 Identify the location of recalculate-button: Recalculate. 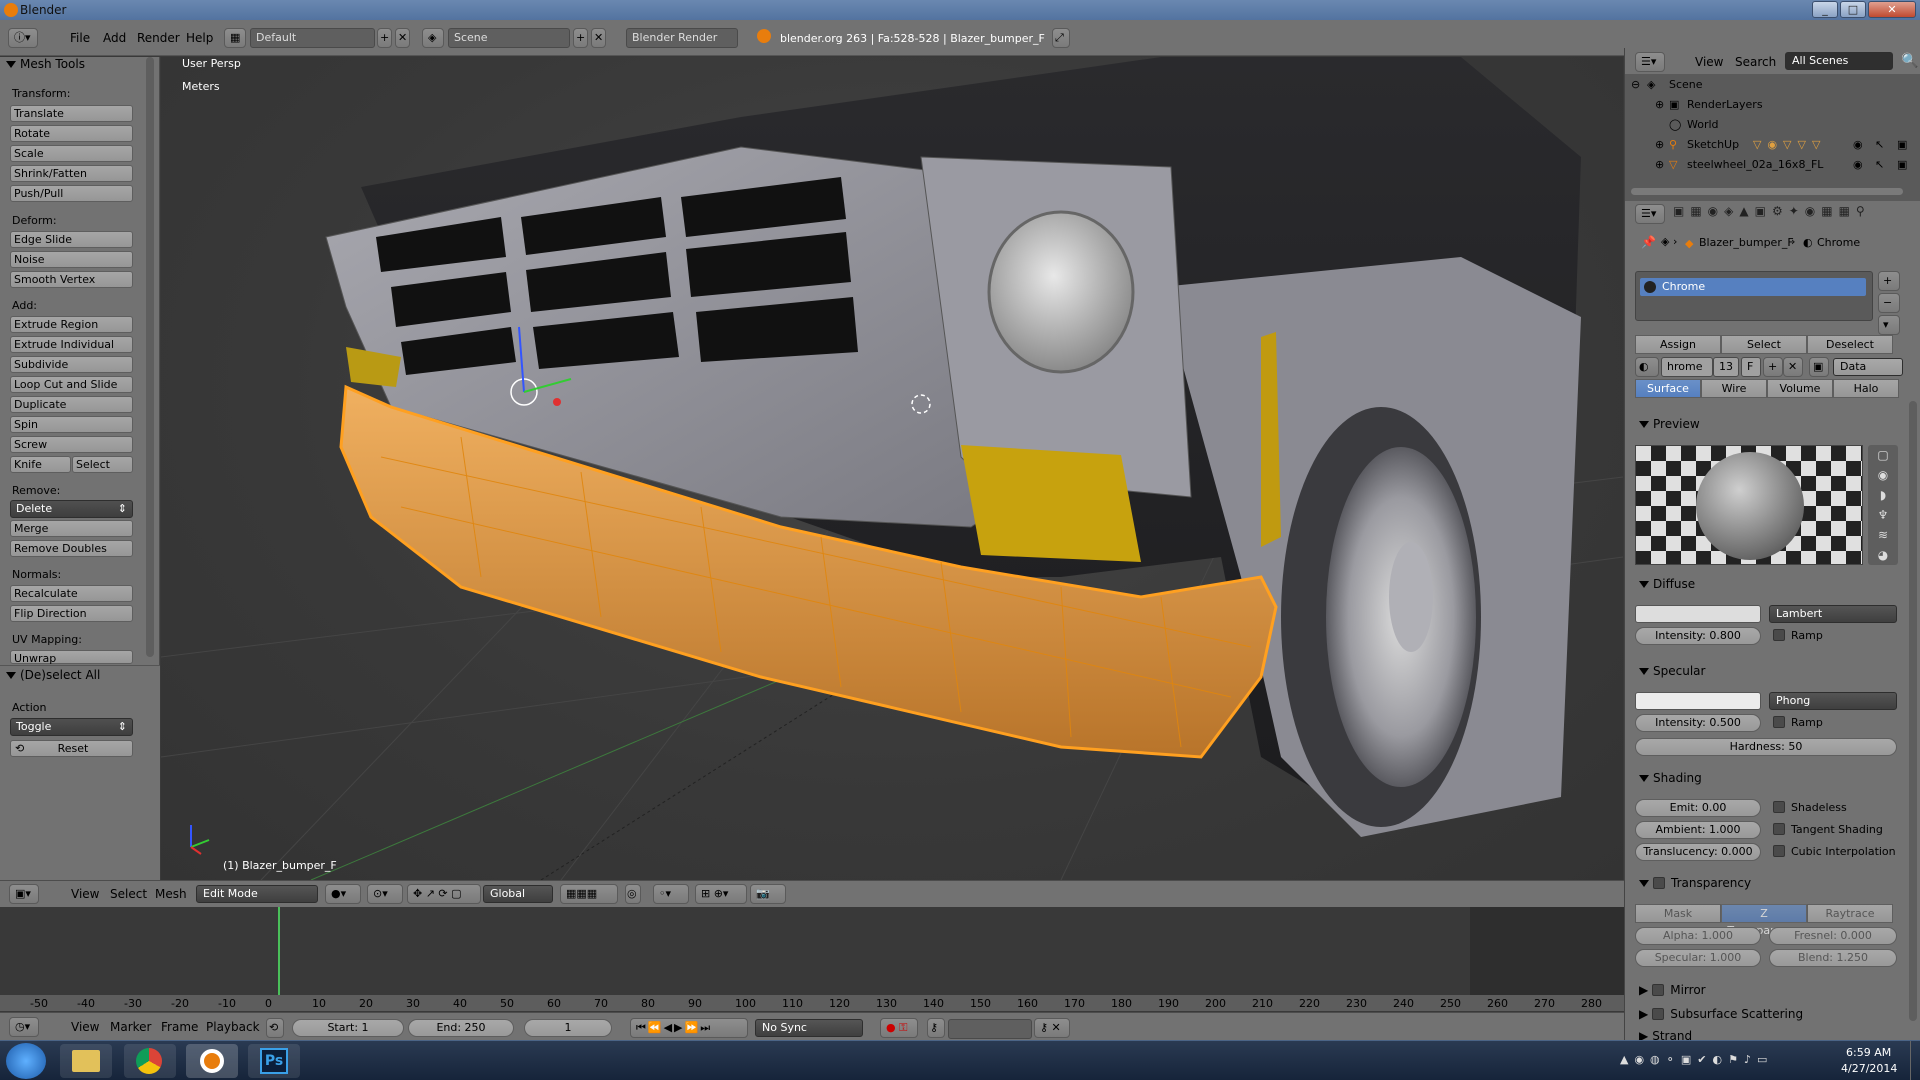
(71, 593).